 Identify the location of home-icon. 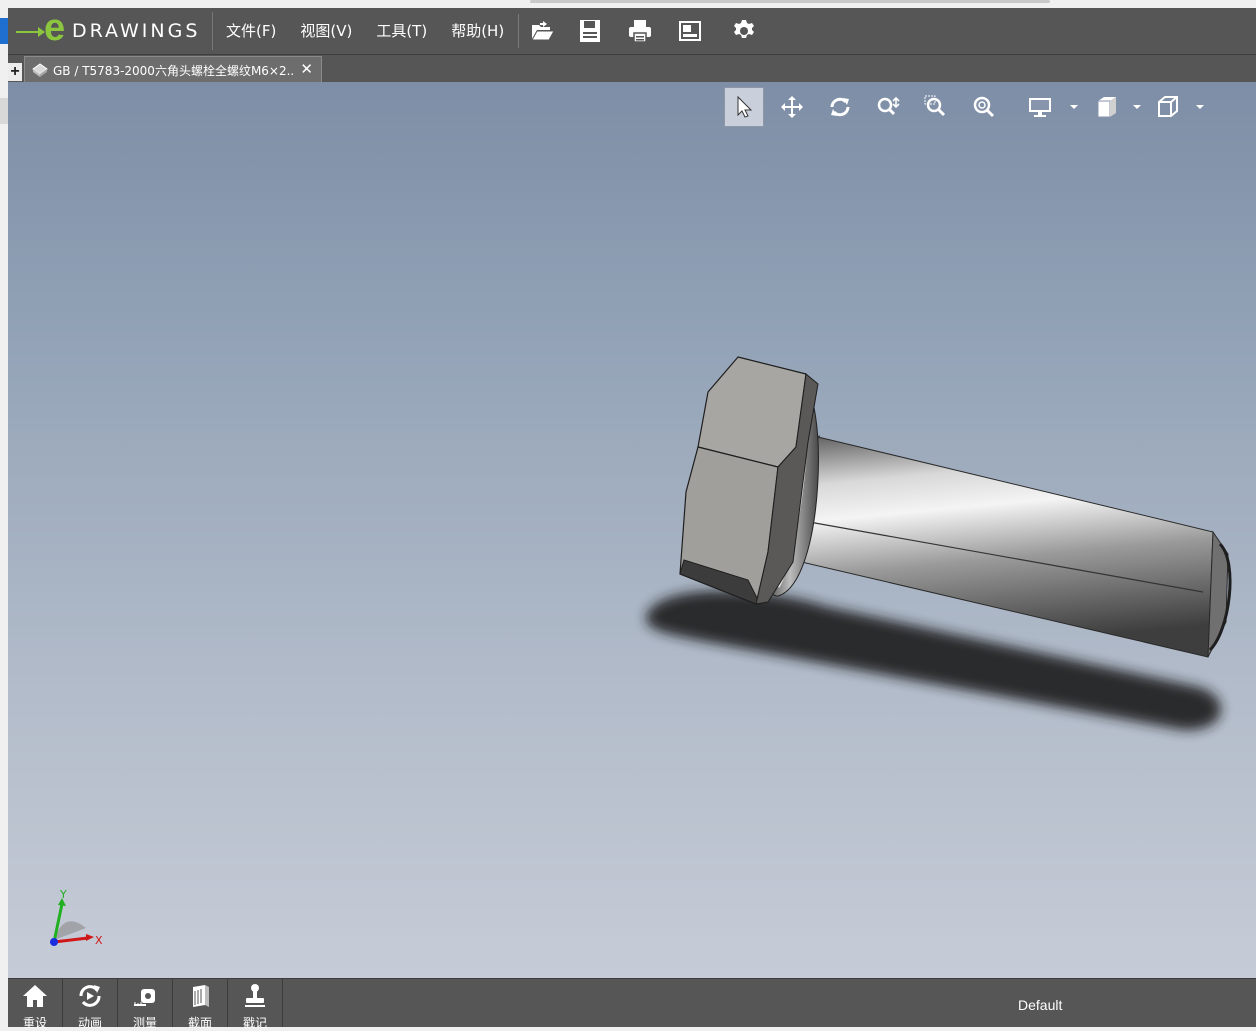
(35, 996).